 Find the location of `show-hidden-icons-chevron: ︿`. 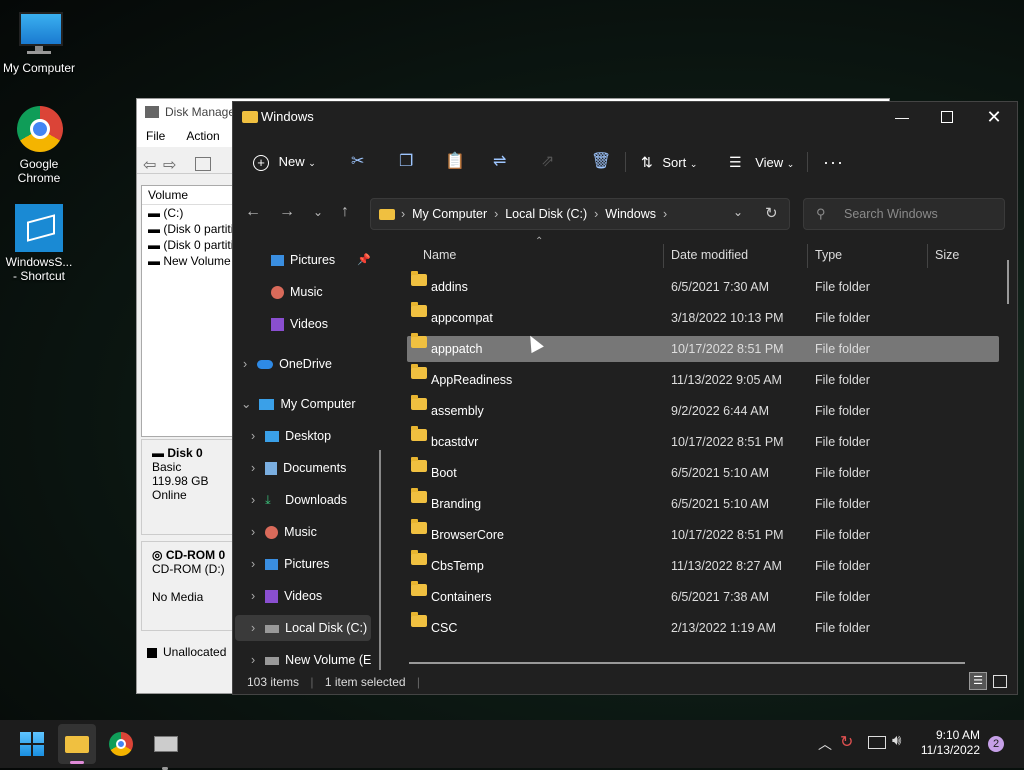

show-hidden-icons-chevron: ︿ is located at coordinates (825, 744).